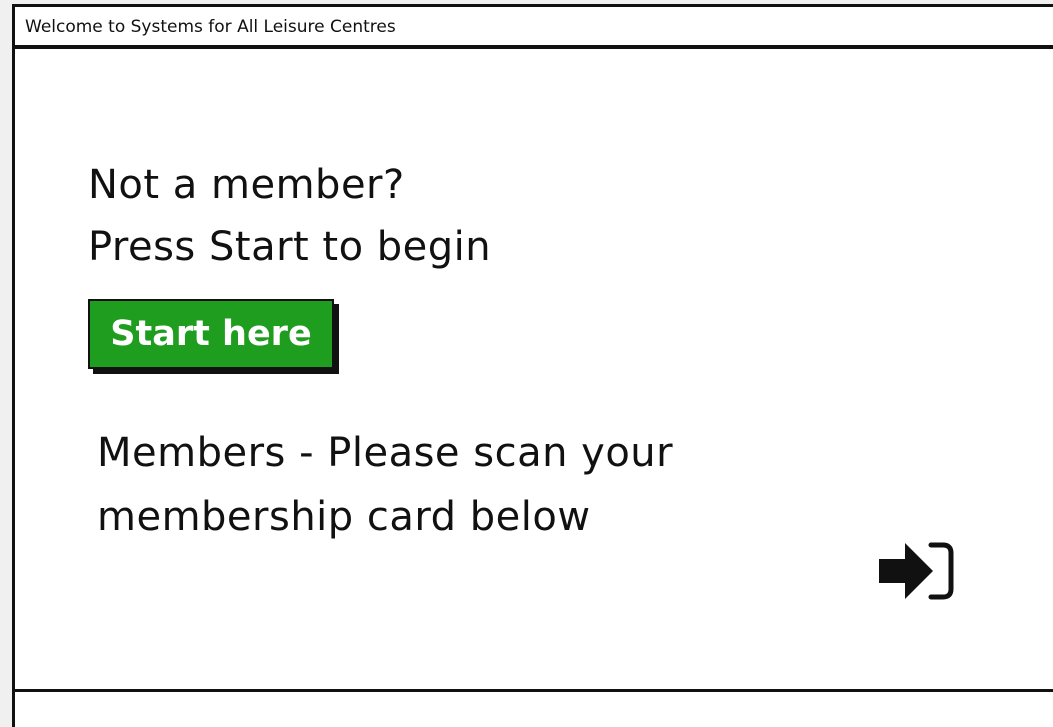  Describe the element at coordinates (534, 708) in the screenshot. I see `status-bar` at that location.